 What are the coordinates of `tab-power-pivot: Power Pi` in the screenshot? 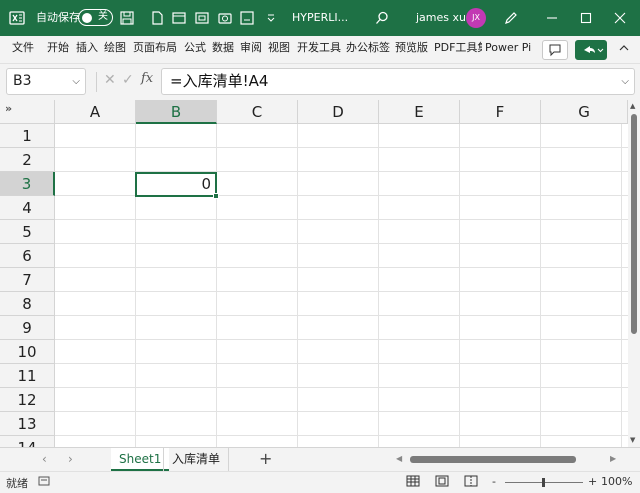 It's located at (508, 50).